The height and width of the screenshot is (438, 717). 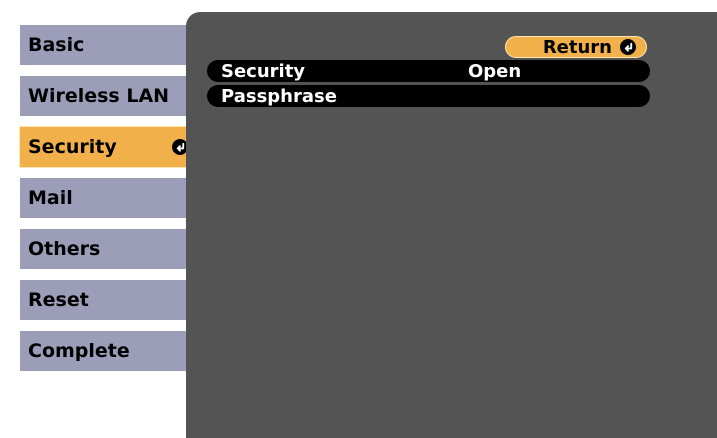 I want to click on return-label: Return, so click(x=577, y=47).